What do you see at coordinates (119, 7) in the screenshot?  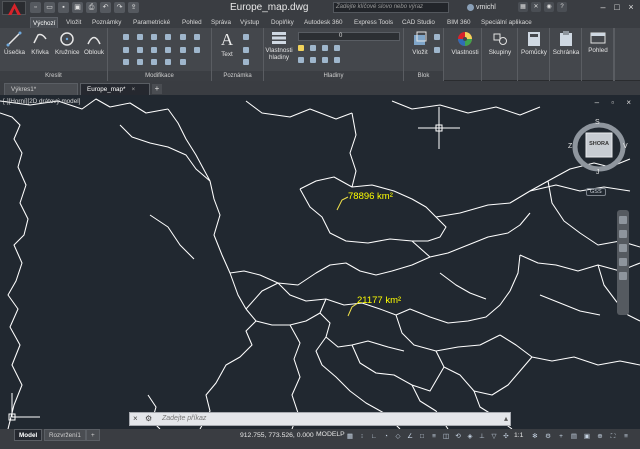 I see `redo-icon: ↷` at bounding box center [119, 7].